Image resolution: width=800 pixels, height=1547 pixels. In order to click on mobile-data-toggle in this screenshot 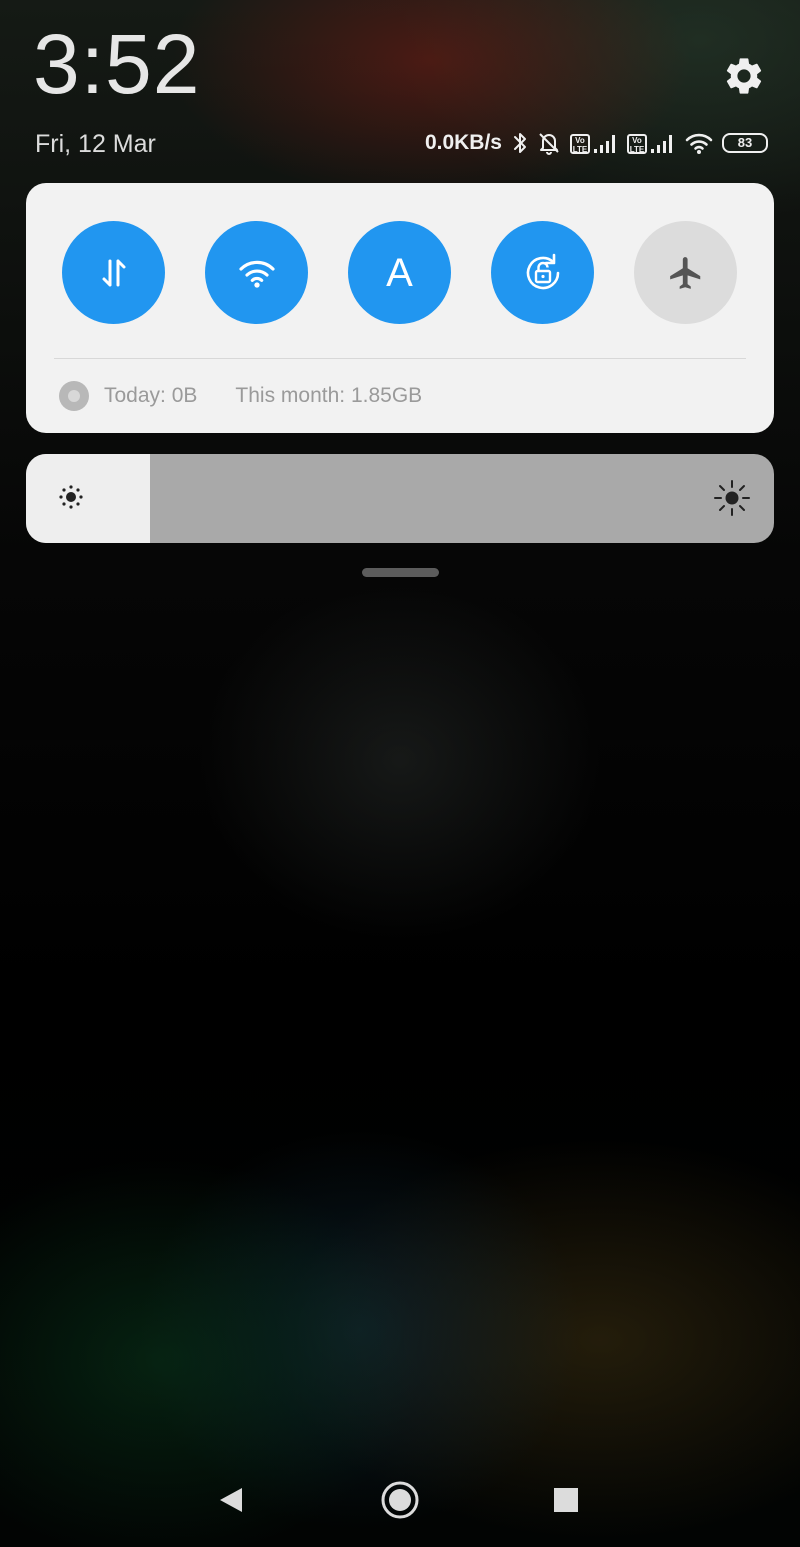, I will do `click(113, 272)`.